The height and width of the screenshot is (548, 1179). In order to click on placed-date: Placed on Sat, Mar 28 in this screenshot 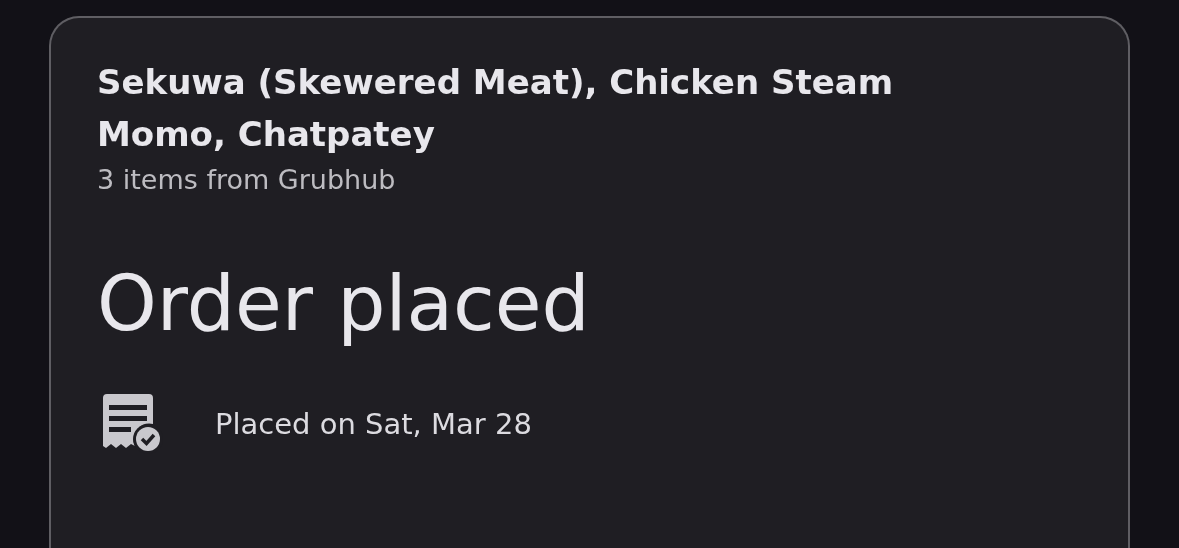, I will do `click(373, 424)`.